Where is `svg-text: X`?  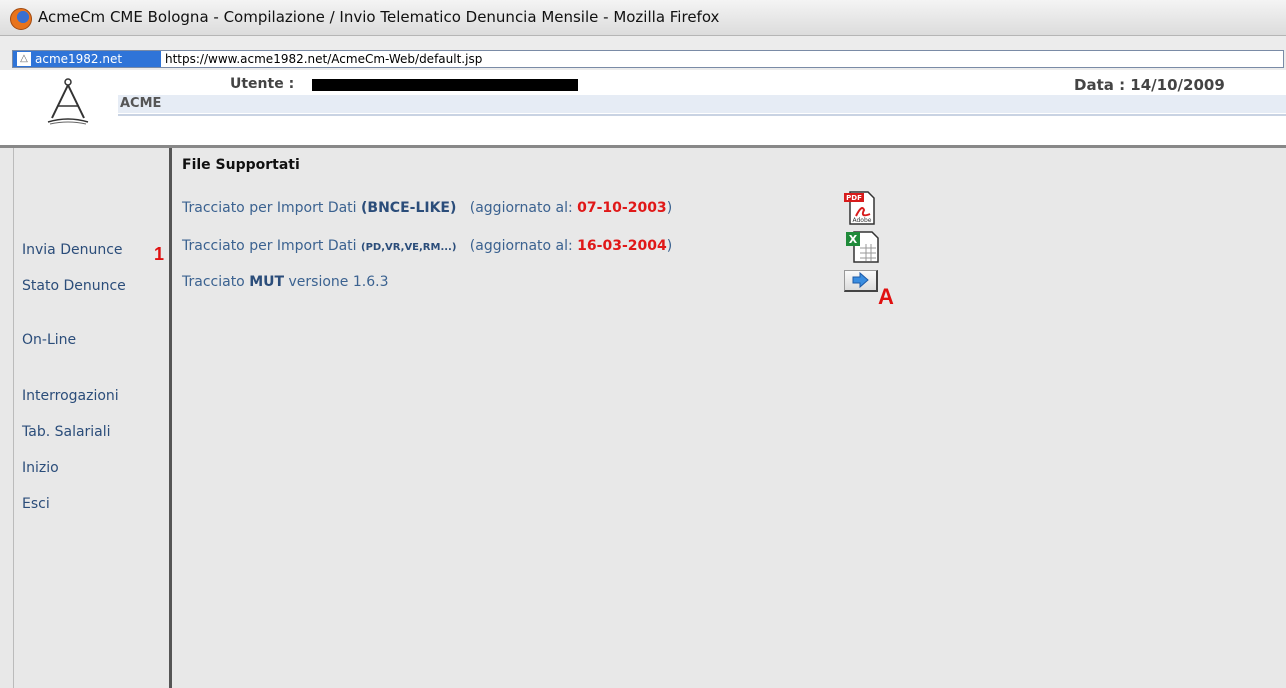 svg-text: X is located at coordinates (853, 239).